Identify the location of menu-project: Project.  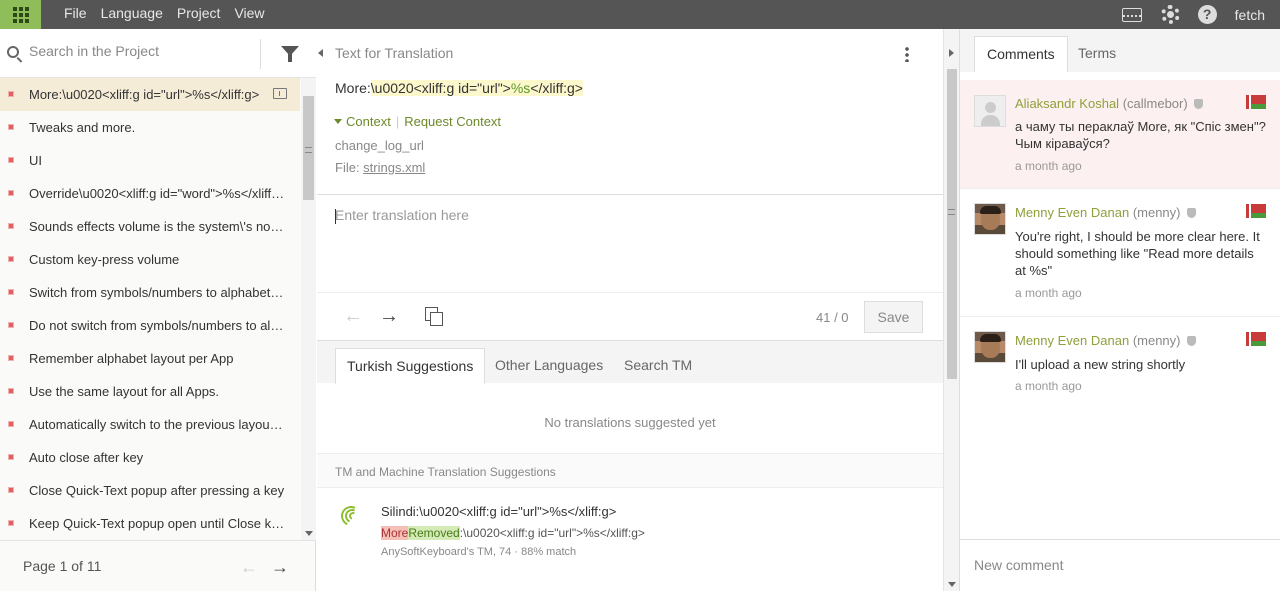
(206, 14).